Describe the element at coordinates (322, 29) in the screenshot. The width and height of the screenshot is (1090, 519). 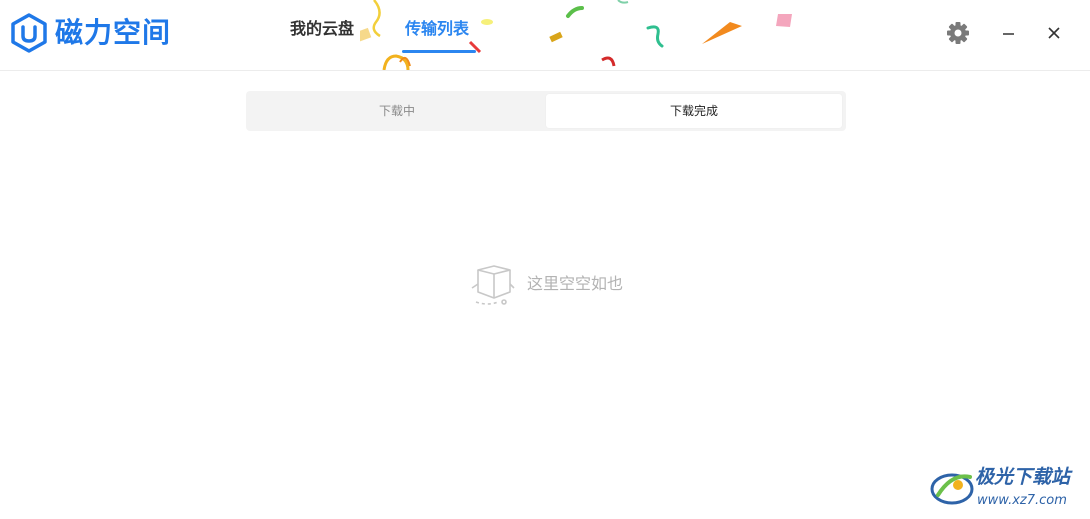
I see `tab-my-cloud: 我的云盘` at that location.